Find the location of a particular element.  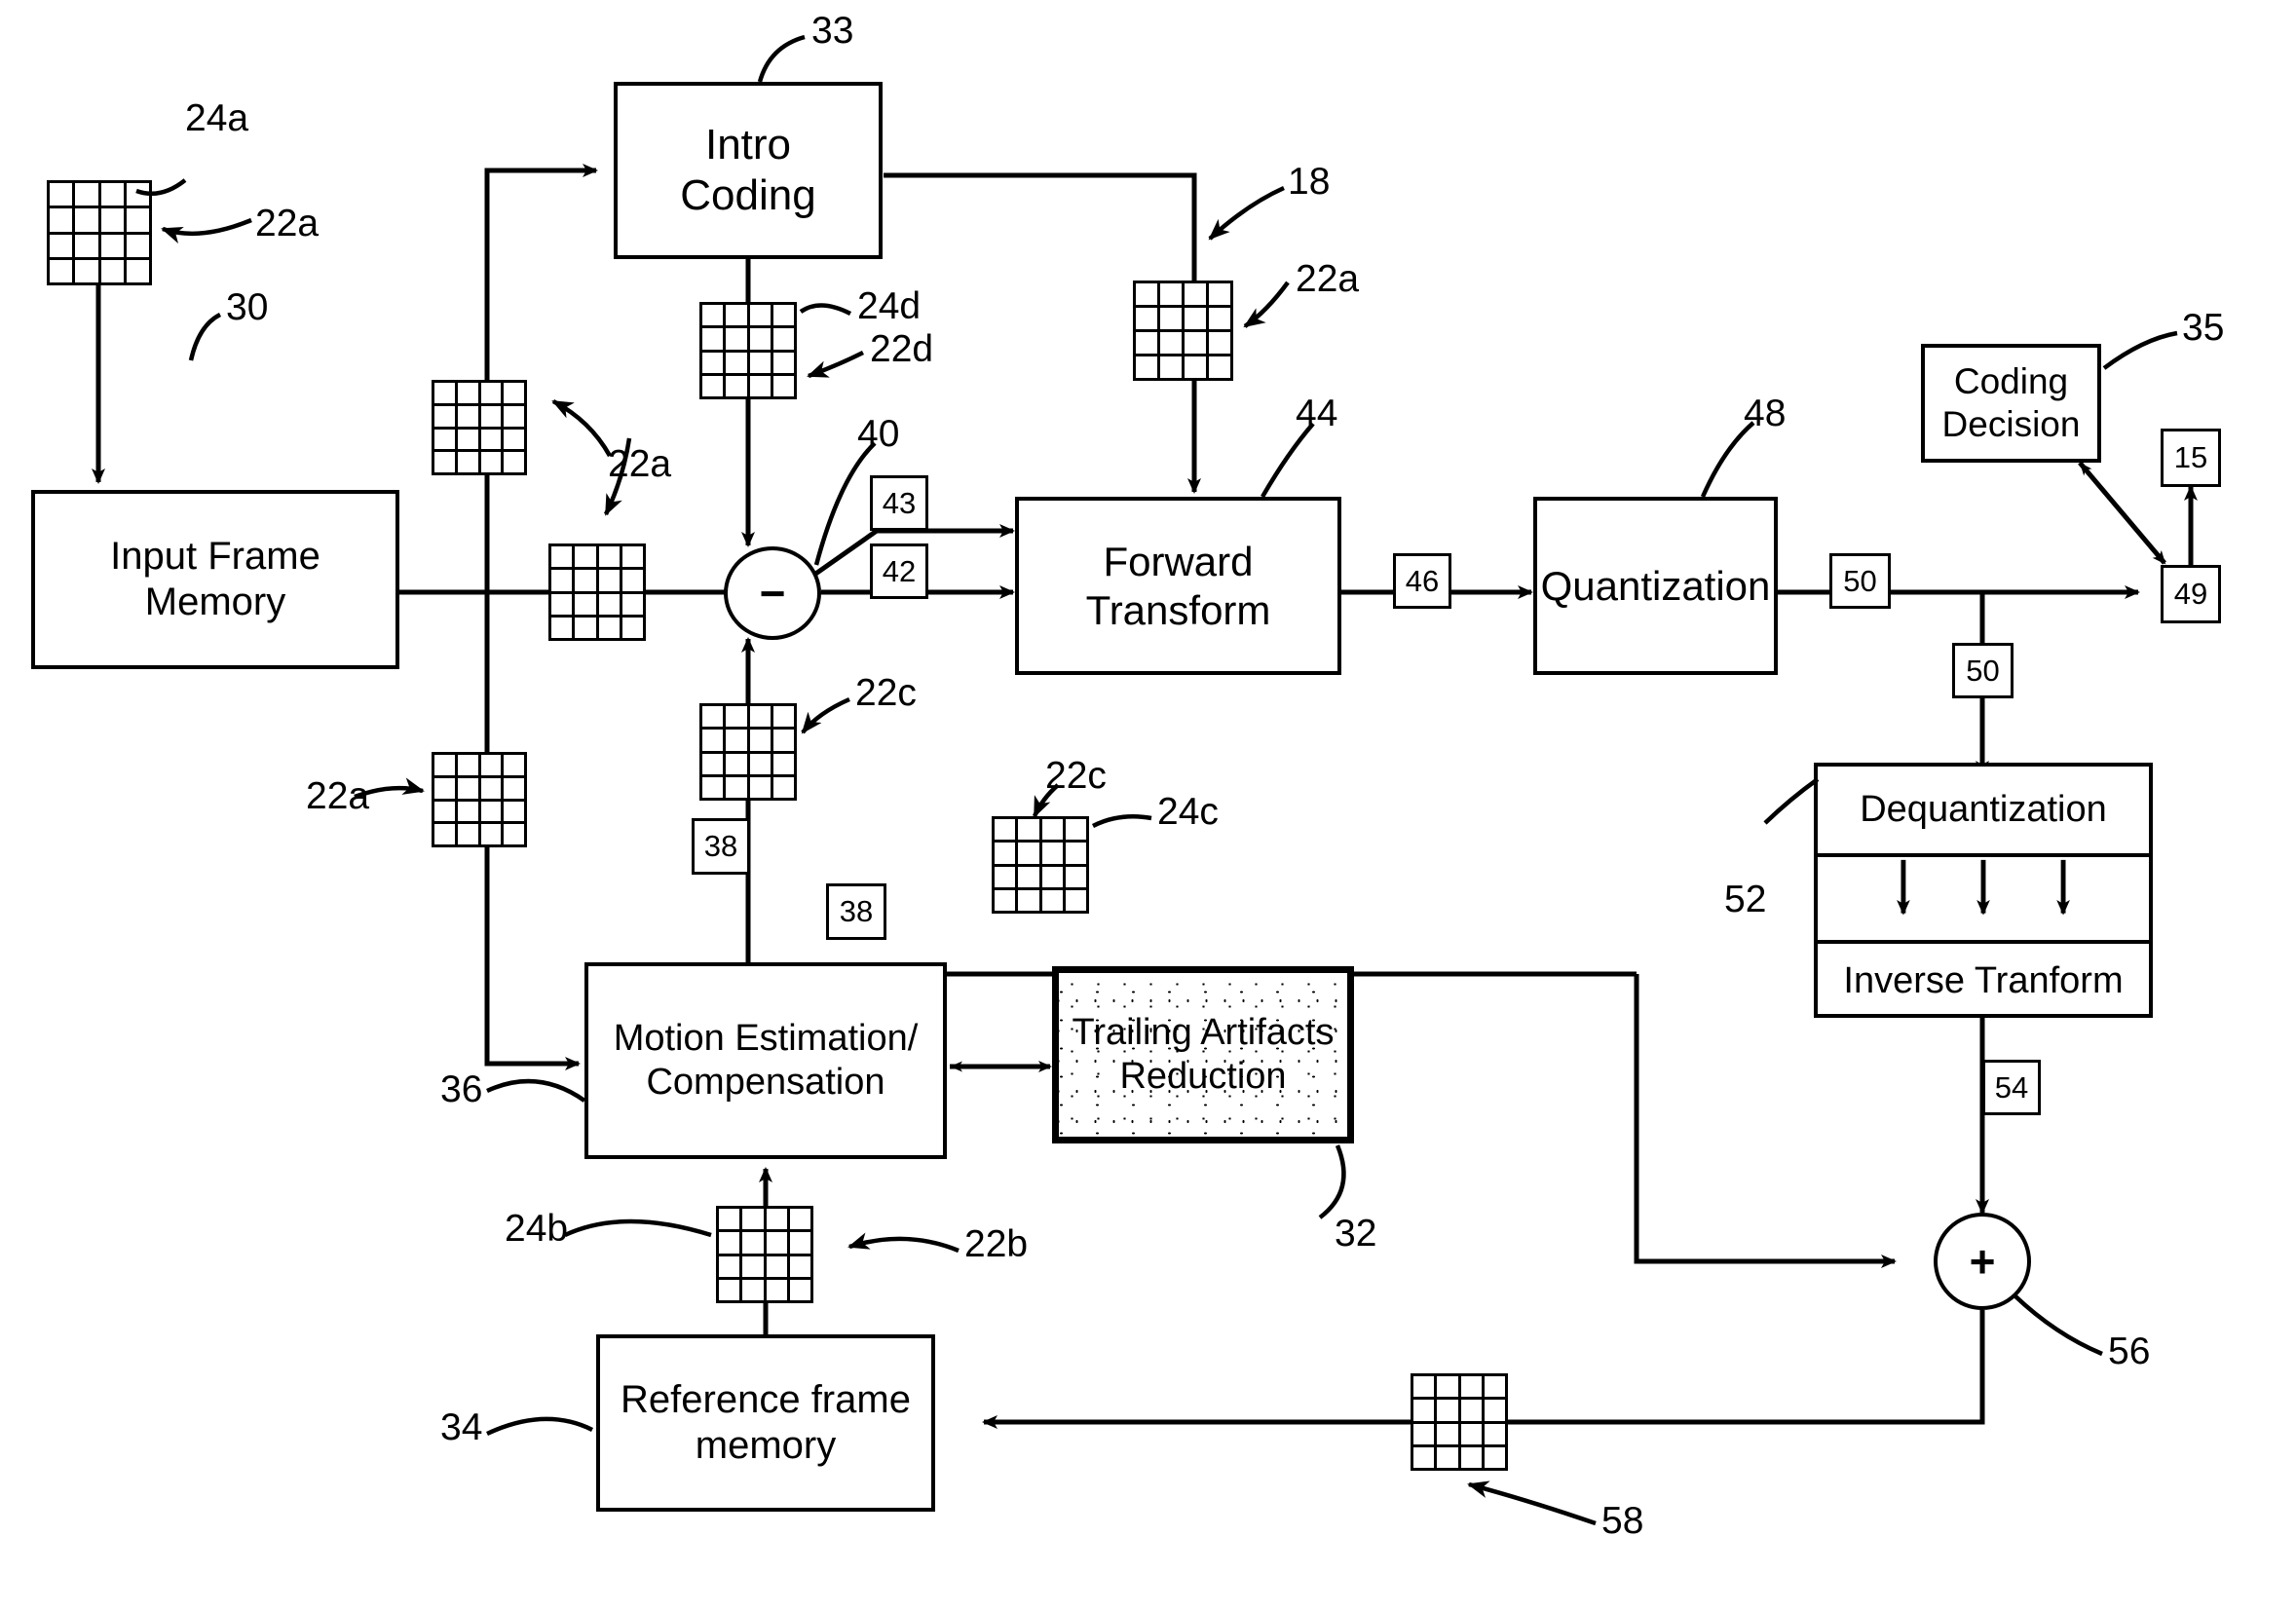

reference-label-52: 52 is located at coordinates (1745, 900).